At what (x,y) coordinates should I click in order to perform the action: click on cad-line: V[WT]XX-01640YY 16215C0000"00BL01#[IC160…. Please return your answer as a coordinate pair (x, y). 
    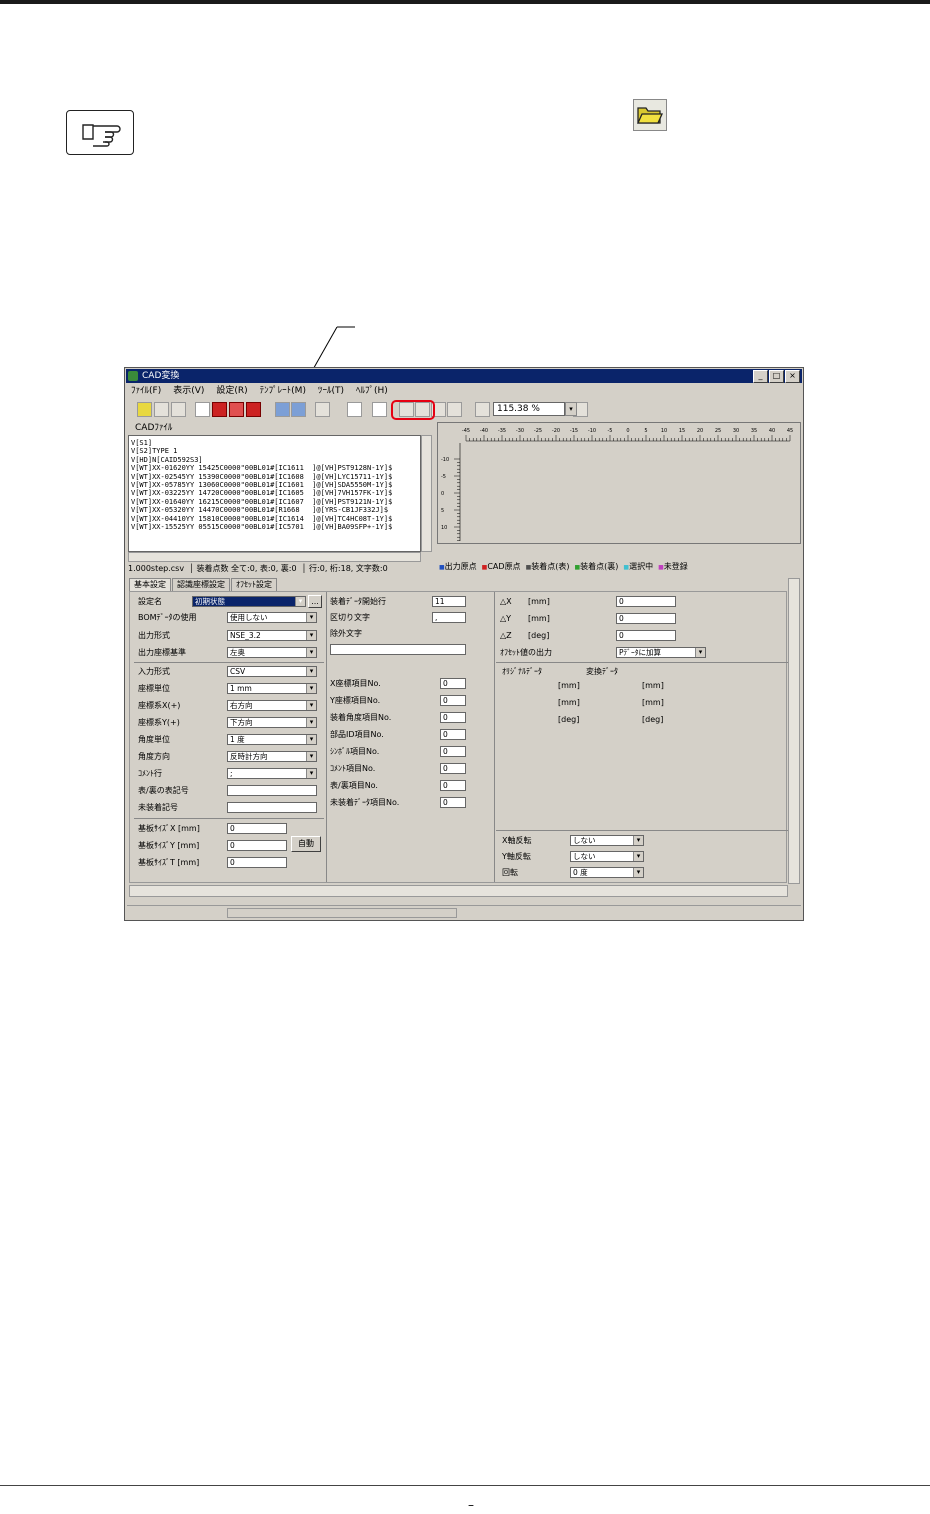
    Looking at the image, I should click on (262, 501).